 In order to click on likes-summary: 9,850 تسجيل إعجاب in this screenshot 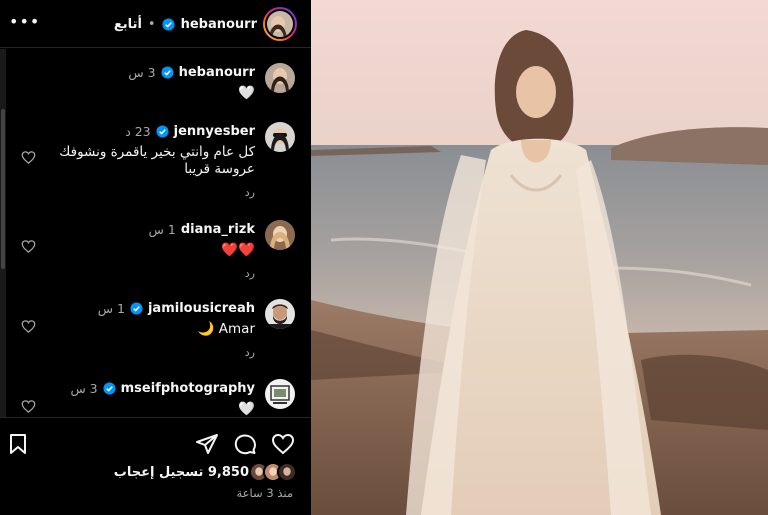, I will do `click(205, 472)`.